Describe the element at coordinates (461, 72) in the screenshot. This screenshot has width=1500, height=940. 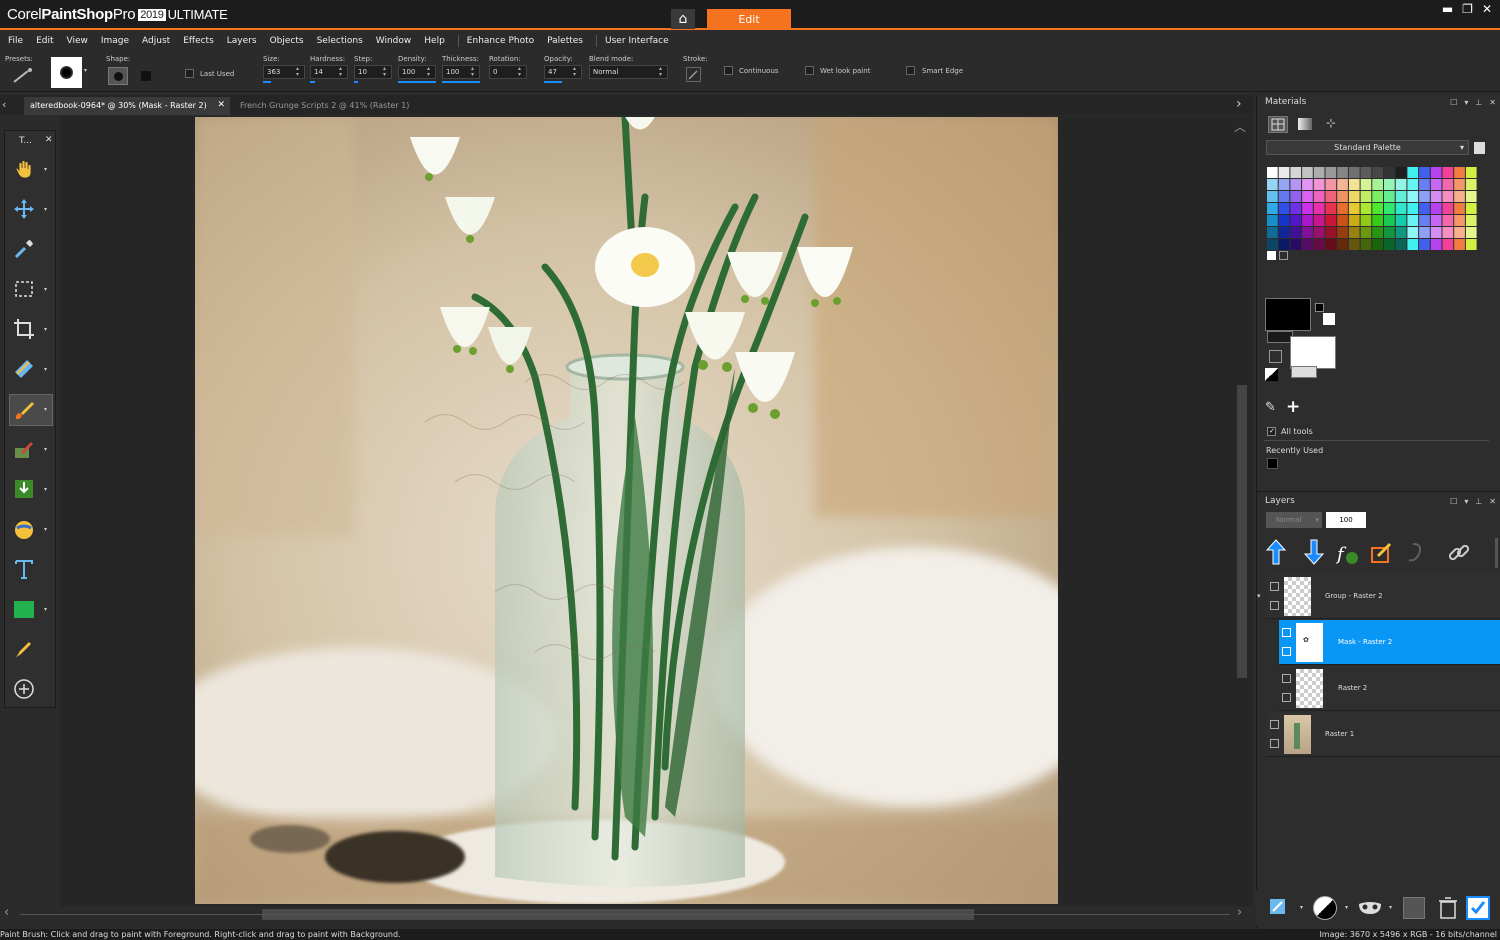
I see `thickness-input: 100` at that location.